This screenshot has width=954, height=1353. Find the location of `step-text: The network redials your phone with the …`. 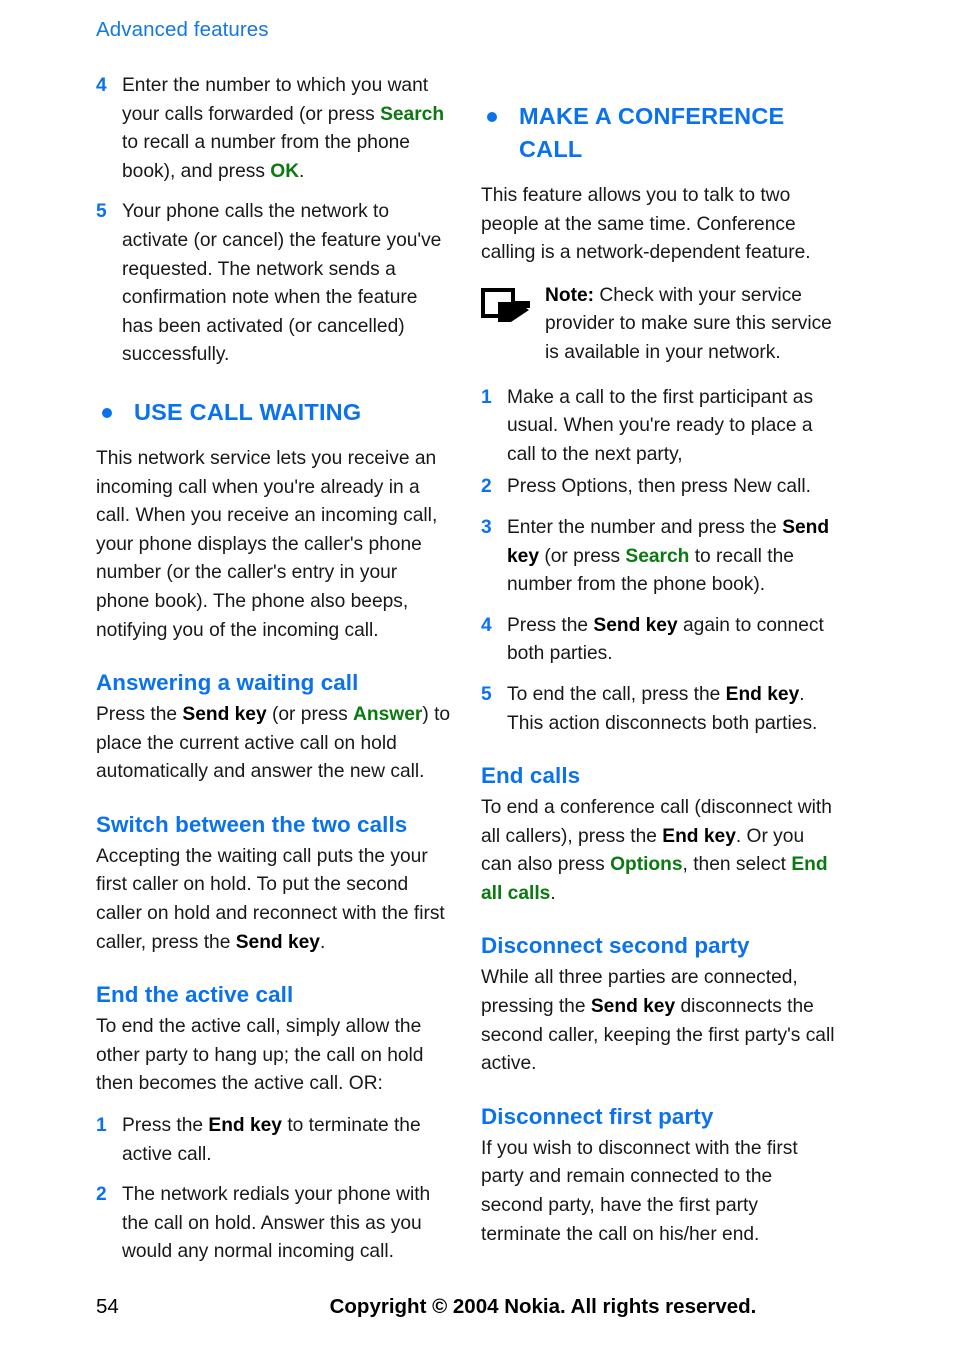

step-text: The network redials your phone with the … is located at coordinates (286, 1224).